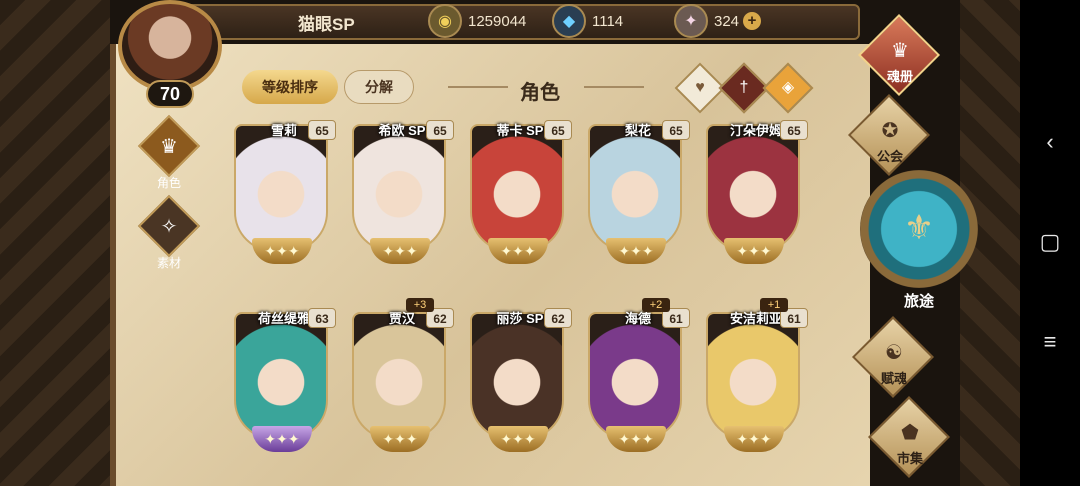 The height and width of the screenshot is (486, 1080). I want to click on currency-gem: ✦ 324 +, so click(718, 21).